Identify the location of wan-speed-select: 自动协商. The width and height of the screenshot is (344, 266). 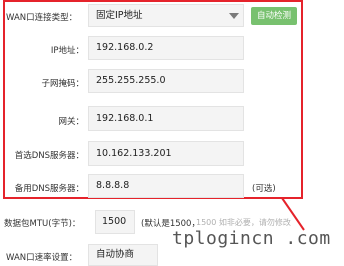
(123, 255).